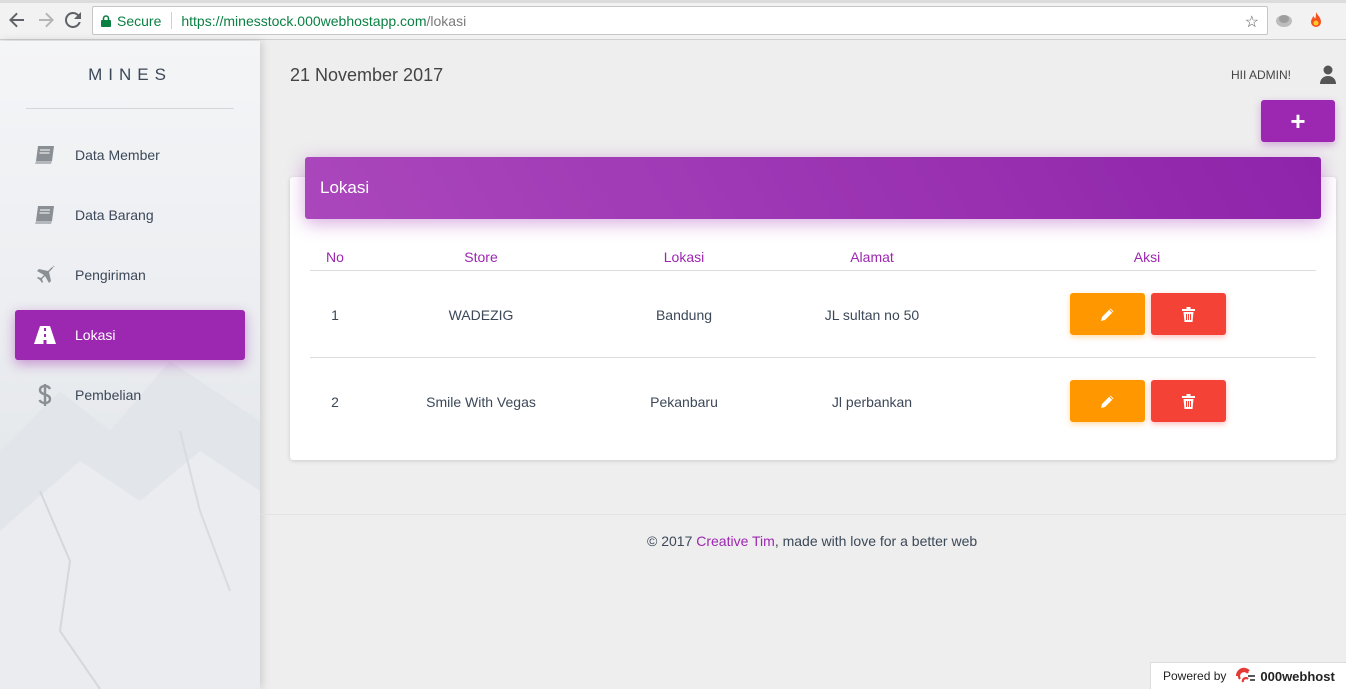 Image resolution: width=1346 pixels, height=689 pixels. I want to click on cell-no: 2, so click(335, 402).